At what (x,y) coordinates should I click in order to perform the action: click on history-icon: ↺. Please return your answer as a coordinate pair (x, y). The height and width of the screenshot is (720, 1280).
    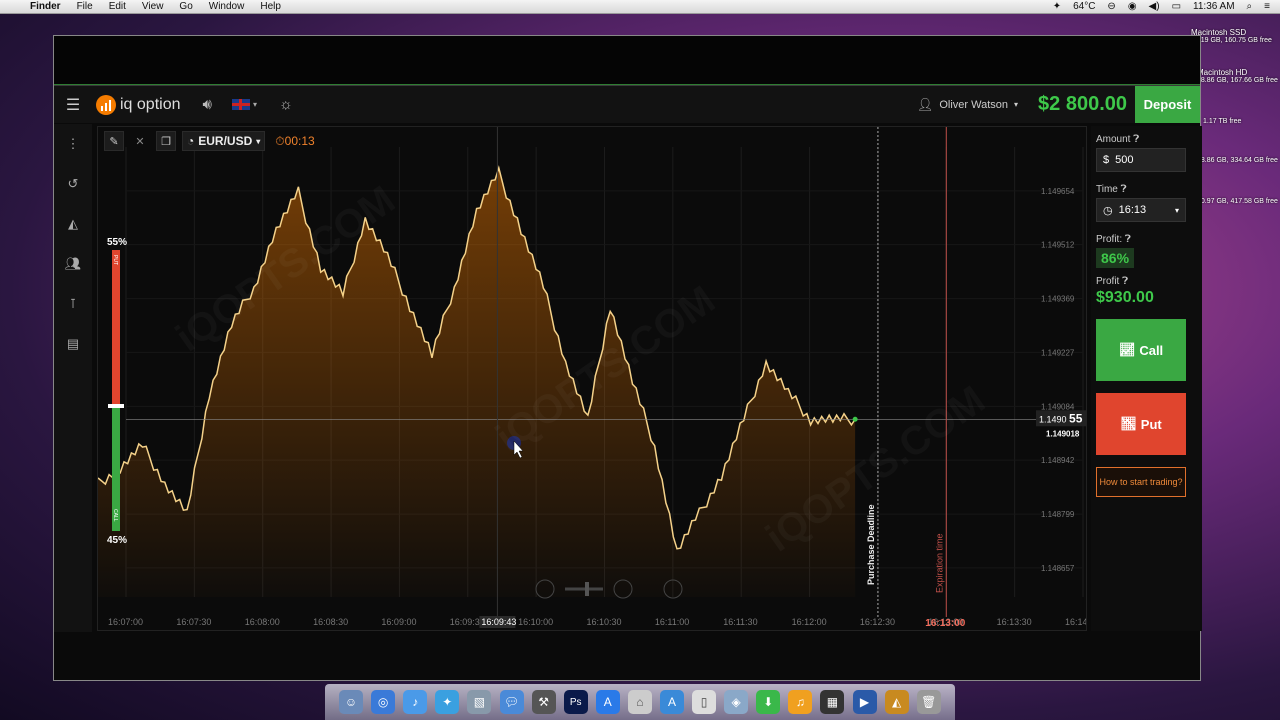
    Looking at the image, I should click on (73, 184).